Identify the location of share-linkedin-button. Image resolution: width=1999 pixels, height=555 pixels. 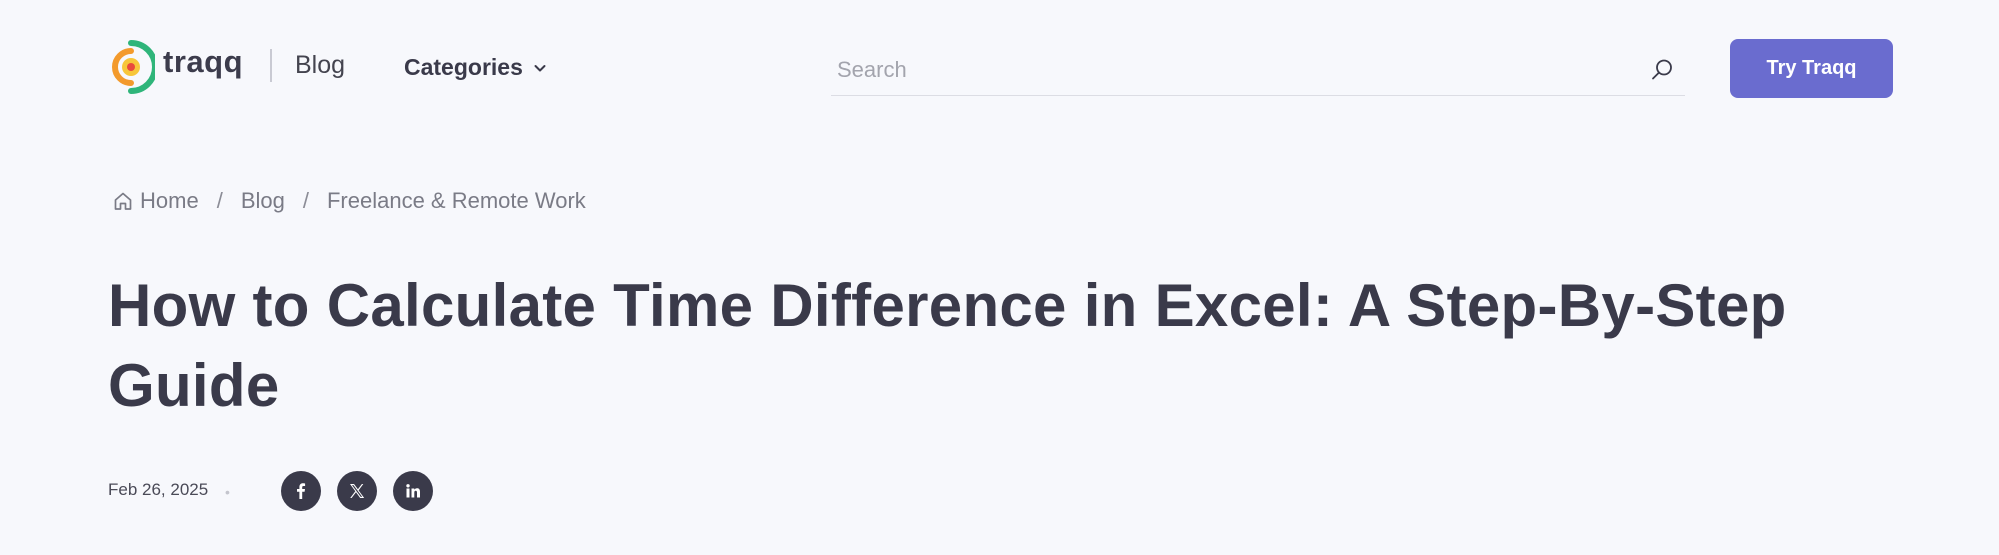
(413, 491).